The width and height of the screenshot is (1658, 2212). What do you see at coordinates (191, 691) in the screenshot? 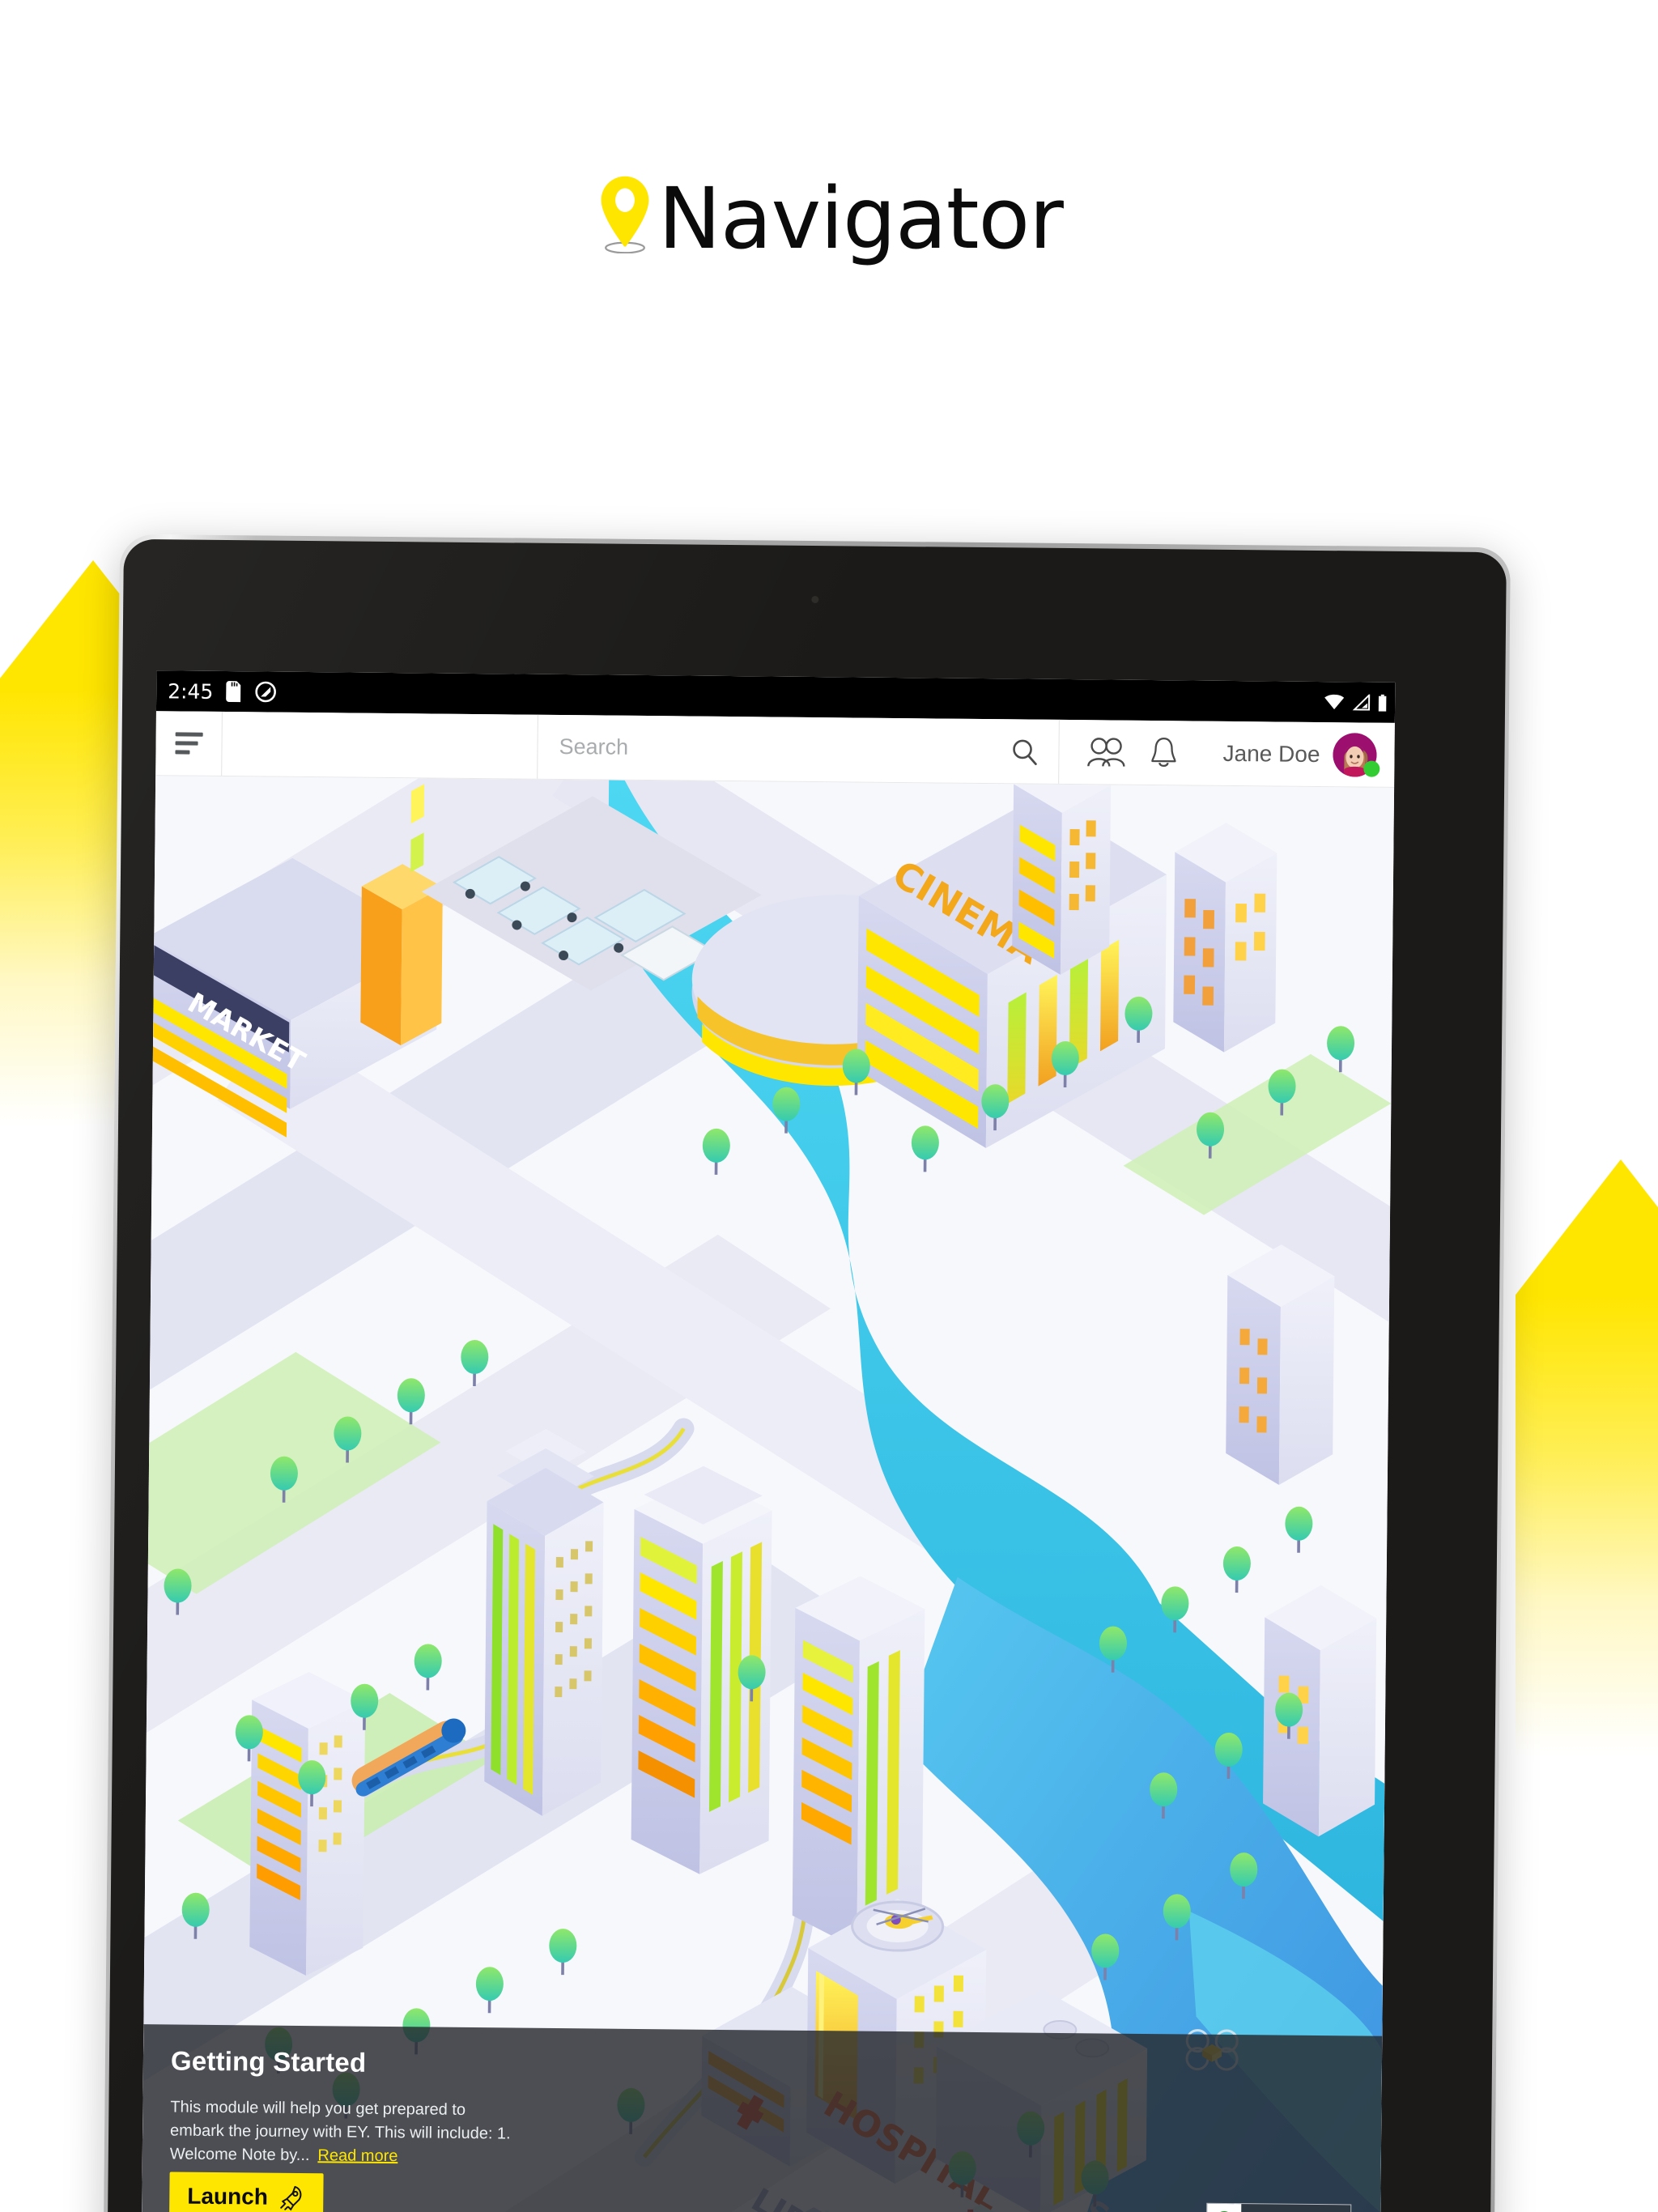
I see `status-time: 2:45` at bounding box center [191, 691].